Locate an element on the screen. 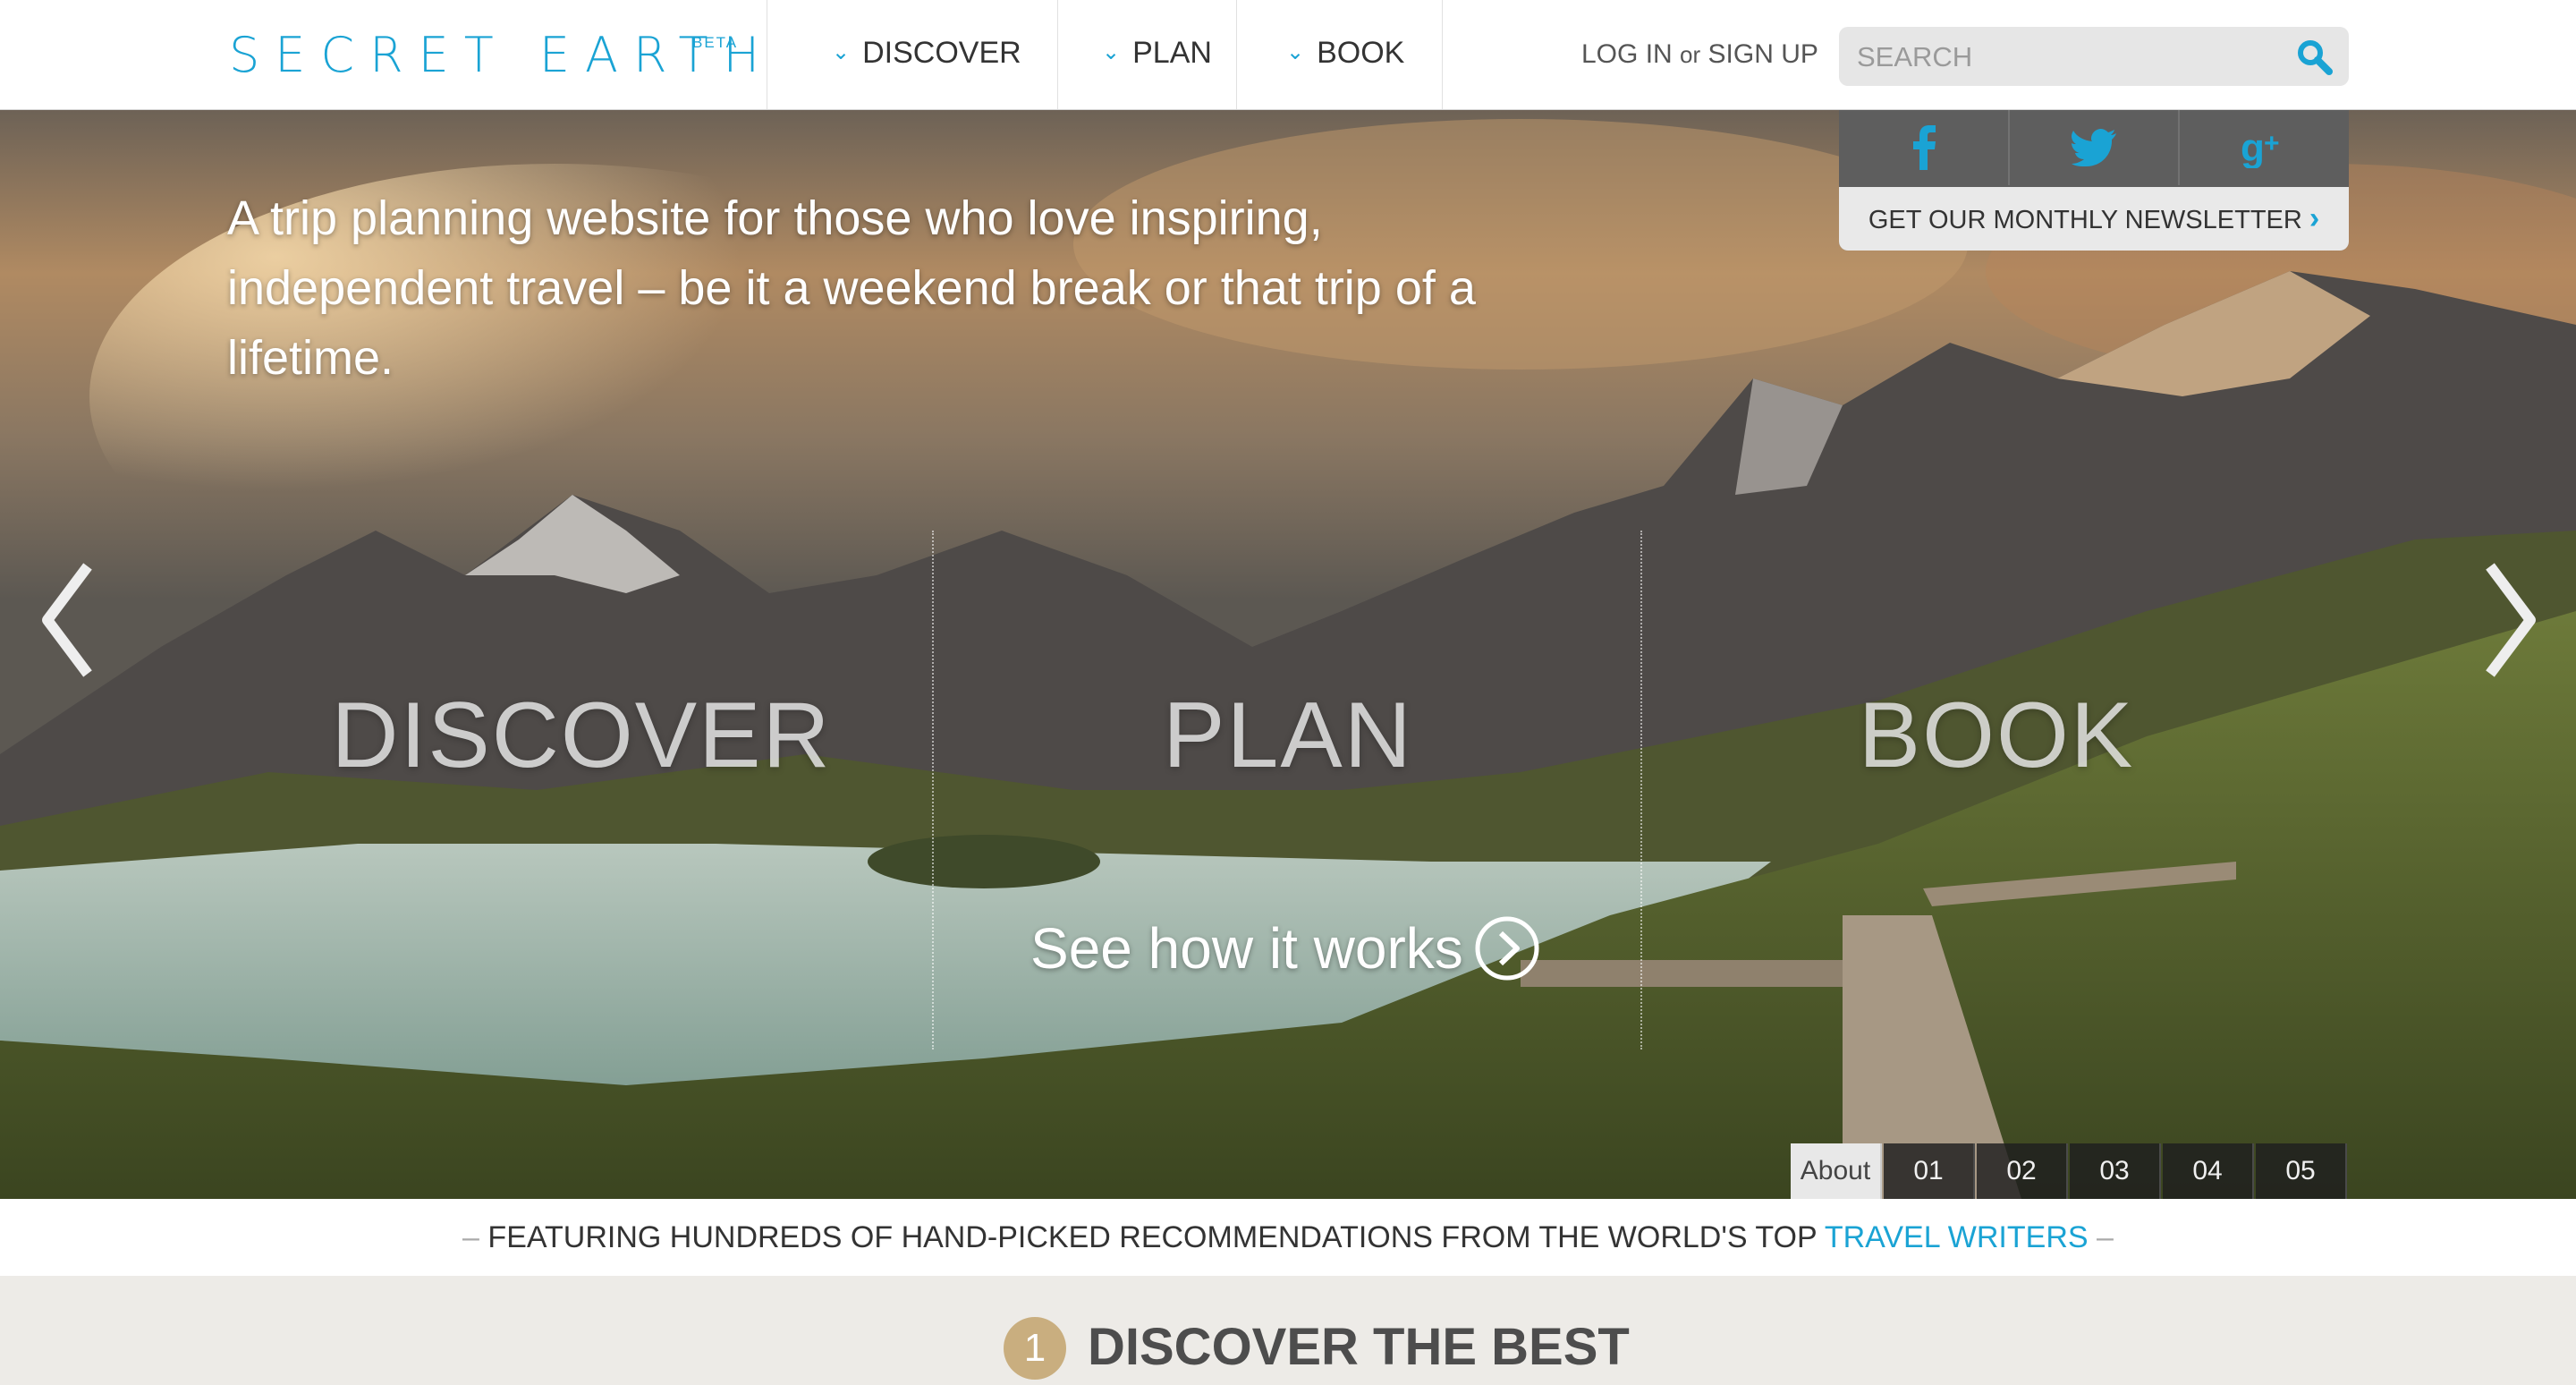  nav-discover-label: DISCOVER is located at coordinates (941, 53).